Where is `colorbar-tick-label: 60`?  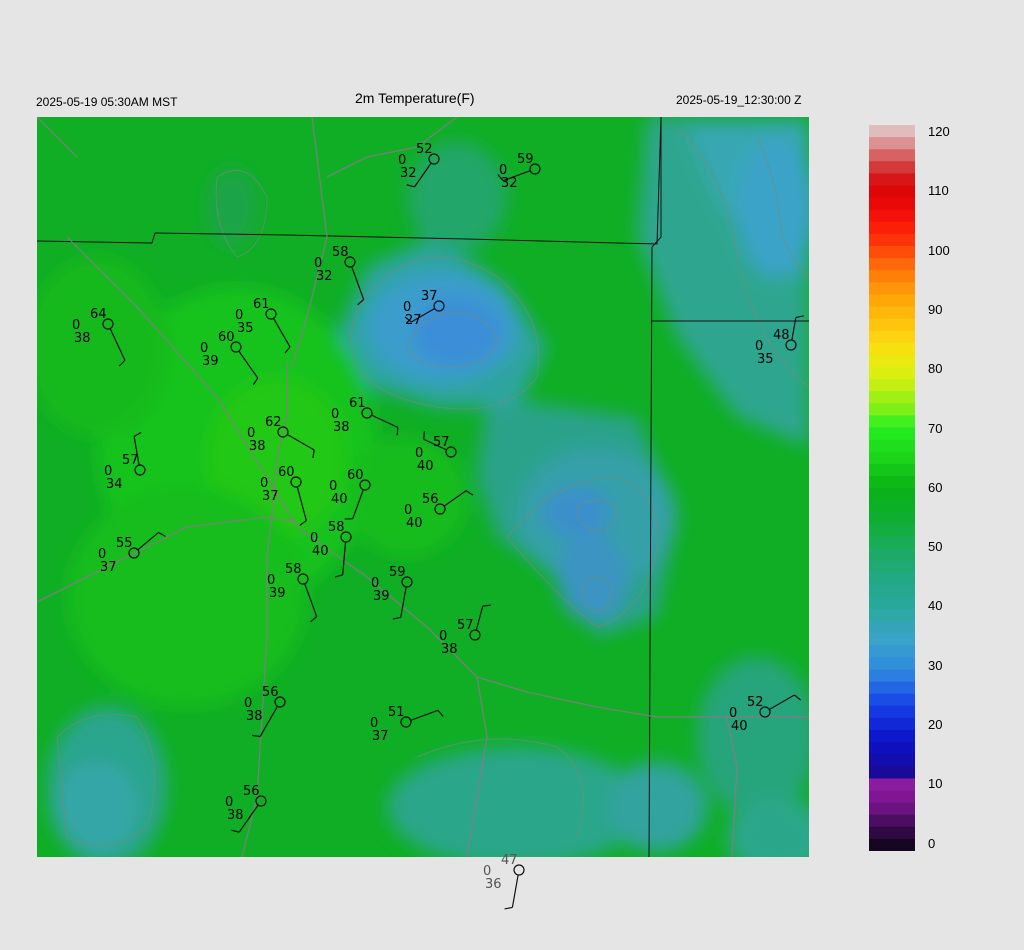 colorbar-tick-label: 60 is located at coordinates (935, 487).